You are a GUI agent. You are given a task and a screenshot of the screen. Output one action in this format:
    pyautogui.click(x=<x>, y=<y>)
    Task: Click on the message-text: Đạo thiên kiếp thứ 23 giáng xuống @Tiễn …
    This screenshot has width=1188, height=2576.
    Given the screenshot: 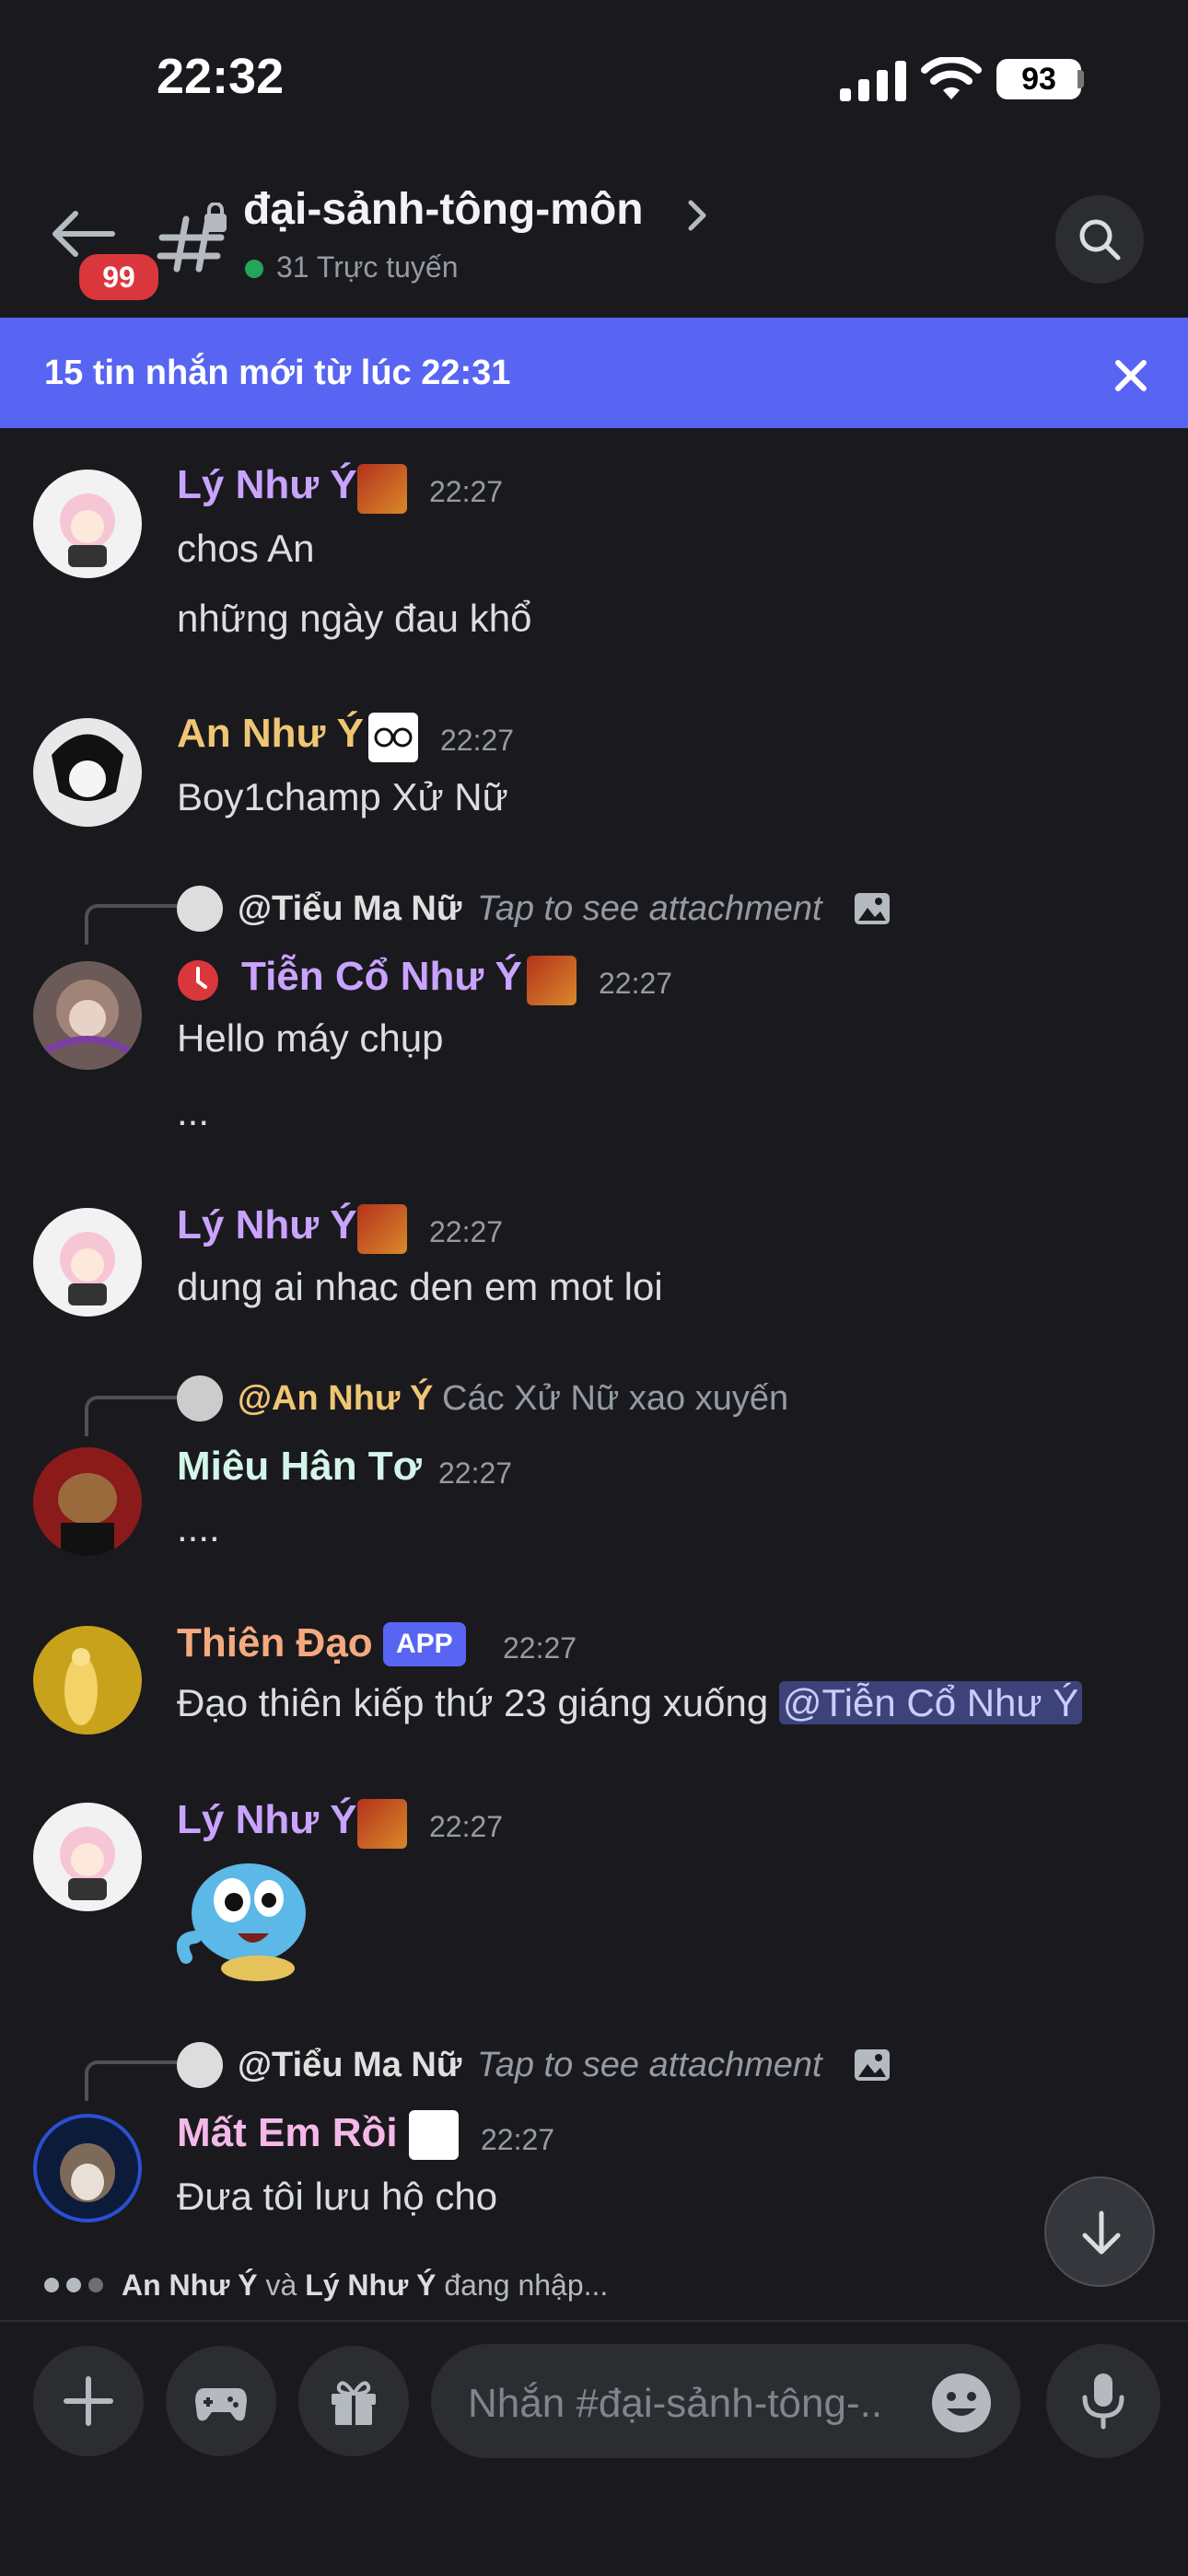 What is the action you would take?
    pyautogui.click(x=630, y=1703)
    